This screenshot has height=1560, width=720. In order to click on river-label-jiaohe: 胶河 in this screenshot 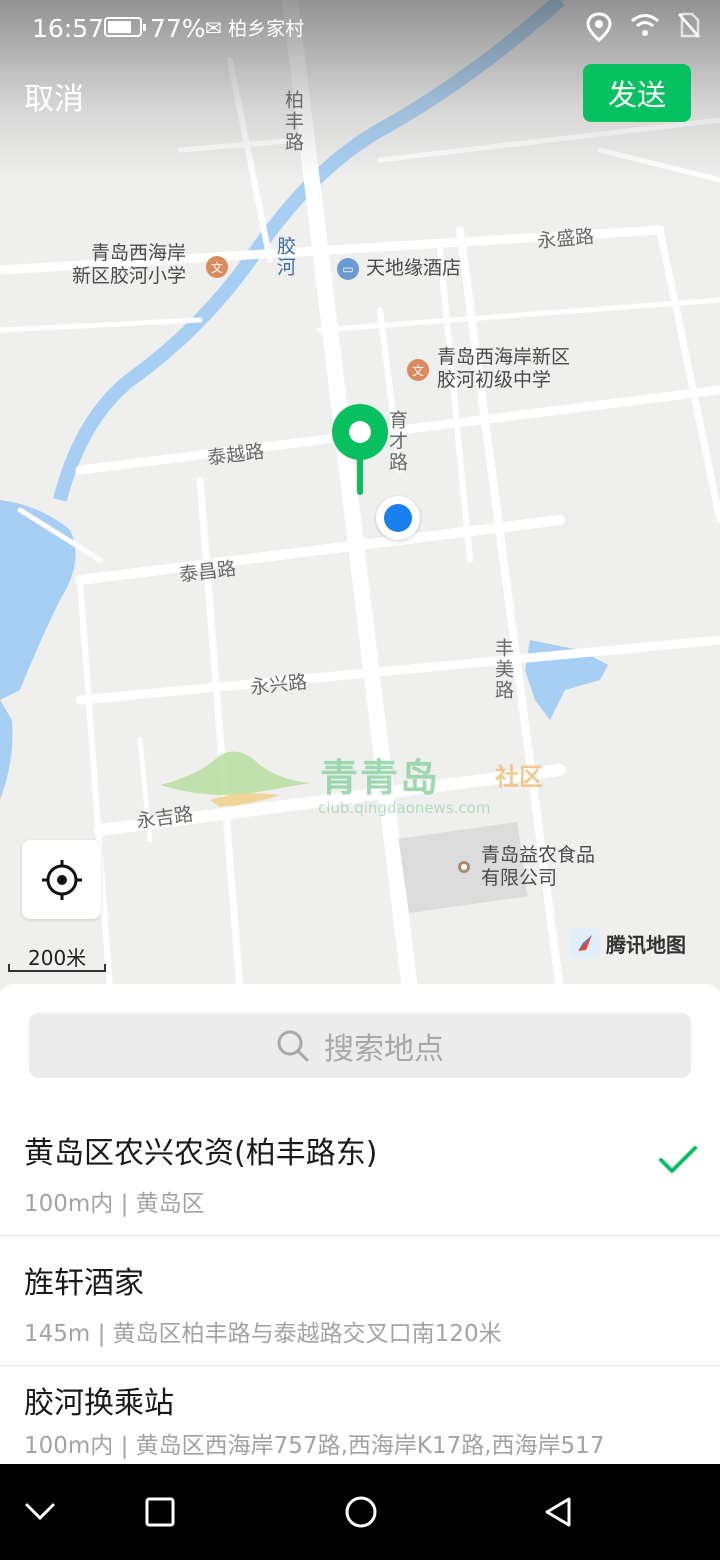, I will do `click(285, 257)`.